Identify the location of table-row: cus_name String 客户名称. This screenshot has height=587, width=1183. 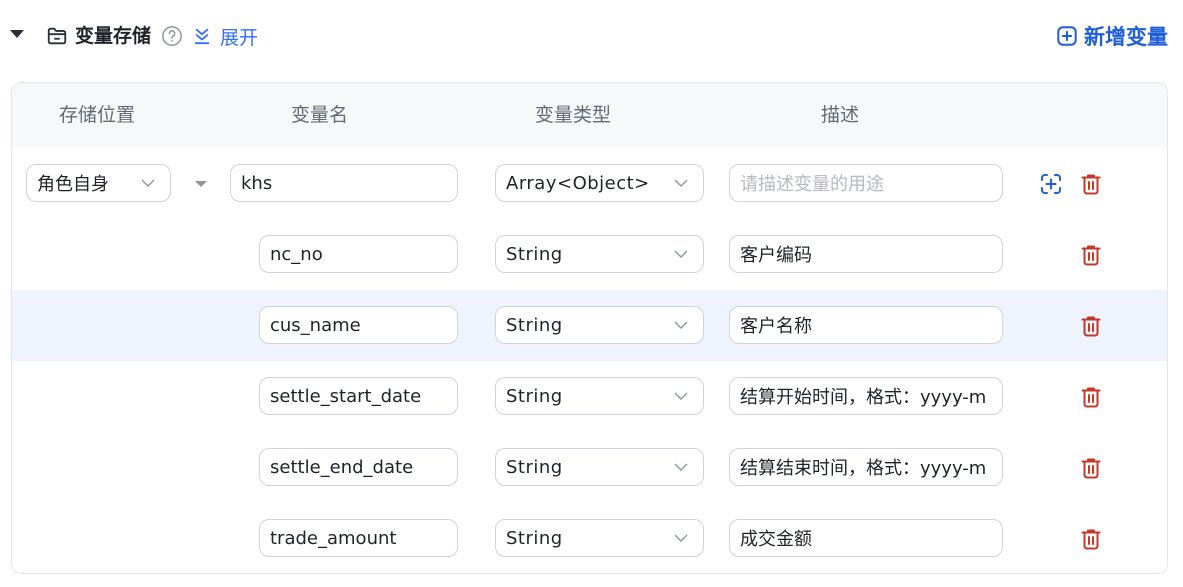
(589, 325).